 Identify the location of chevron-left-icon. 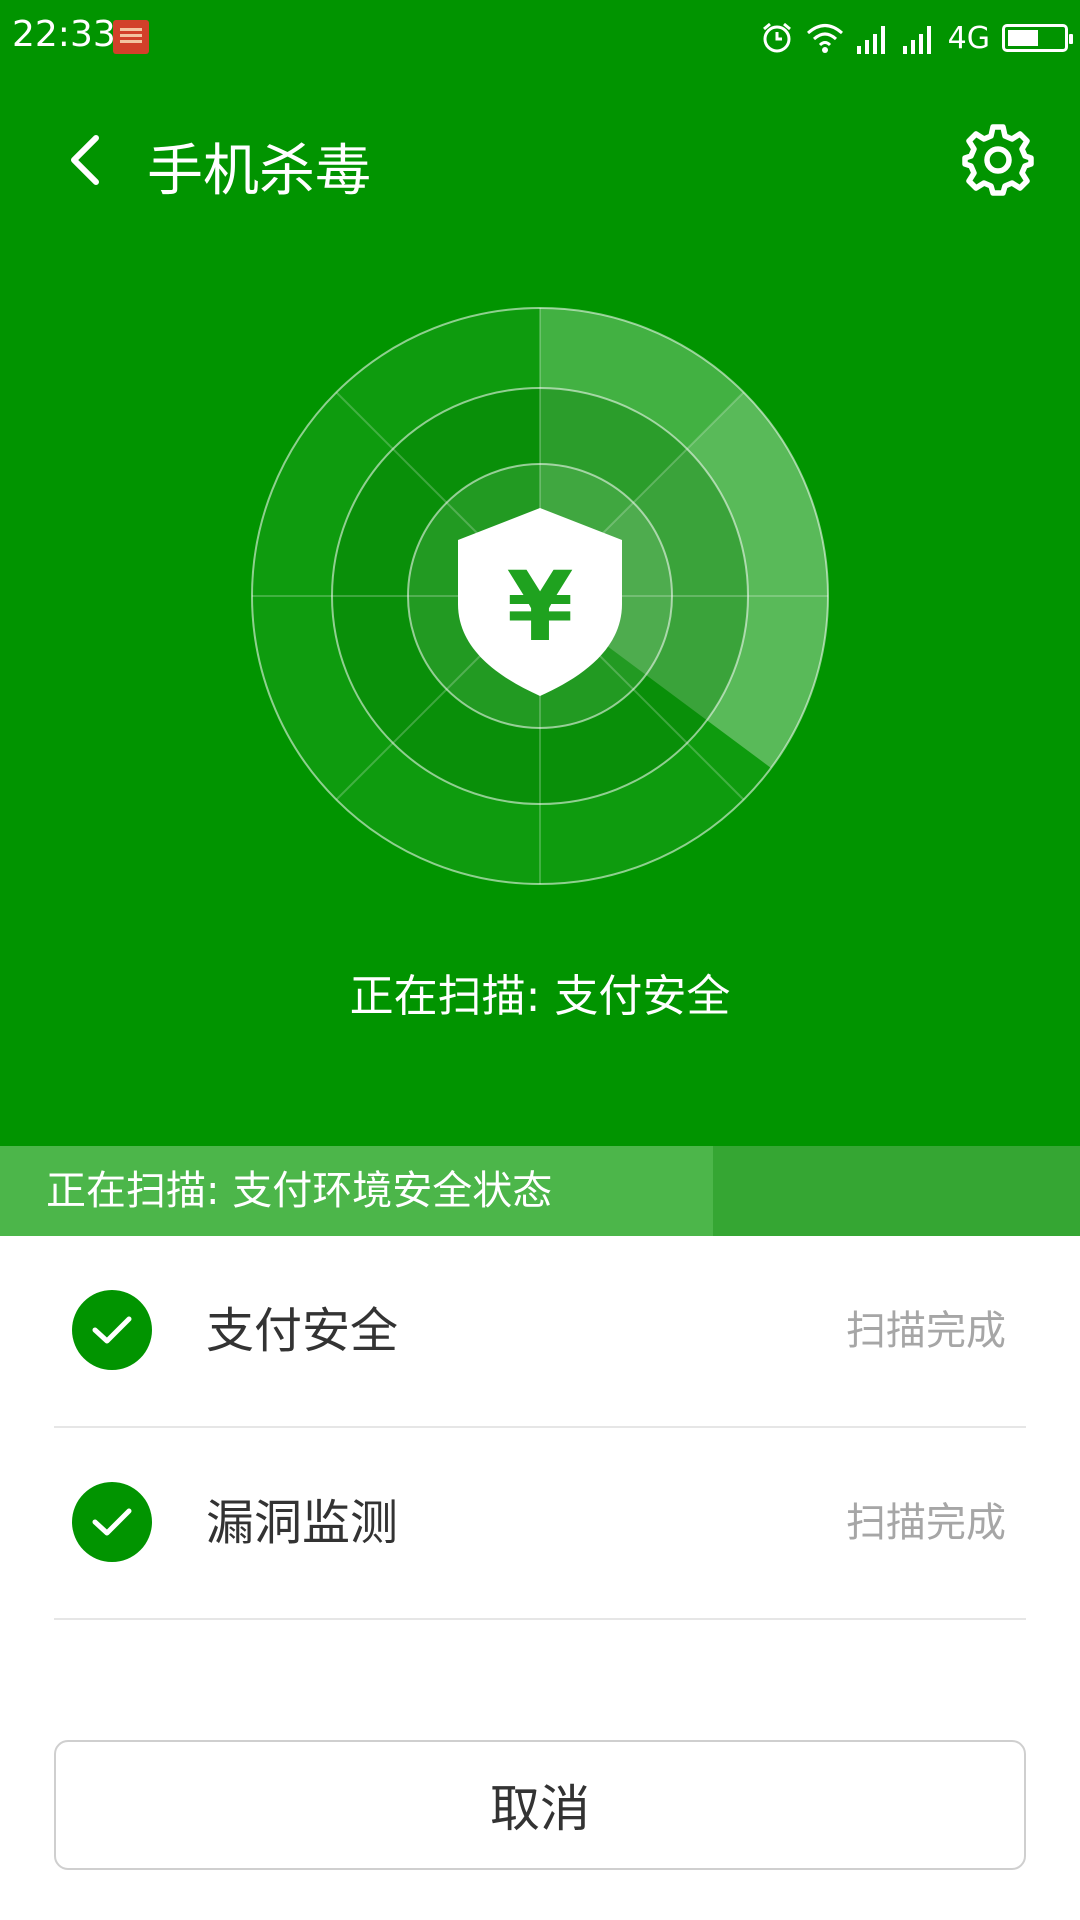
(85, 160).